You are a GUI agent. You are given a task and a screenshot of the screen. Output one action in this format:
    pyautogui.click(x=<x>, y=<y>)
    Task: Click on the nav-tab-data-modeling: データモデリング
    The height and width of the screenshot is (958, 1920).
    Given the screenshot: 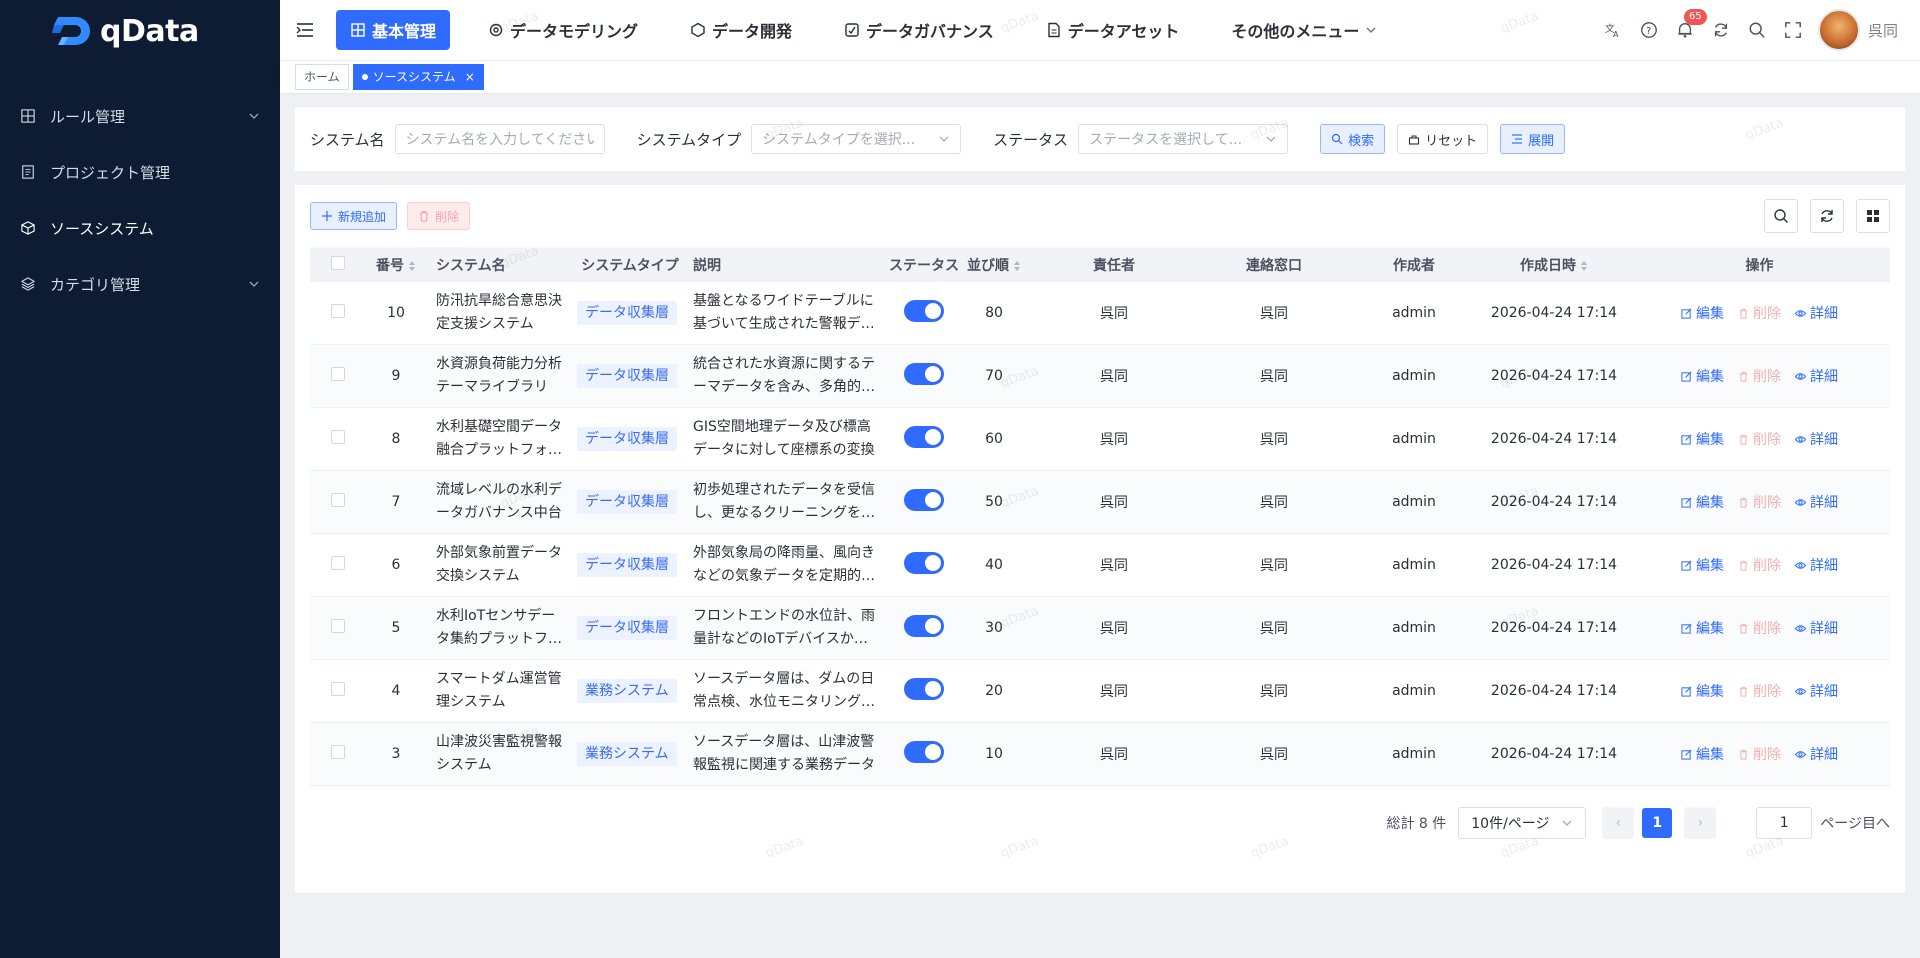 What is the action you would take?
    pyautogui.click(x=563, y=30)
    